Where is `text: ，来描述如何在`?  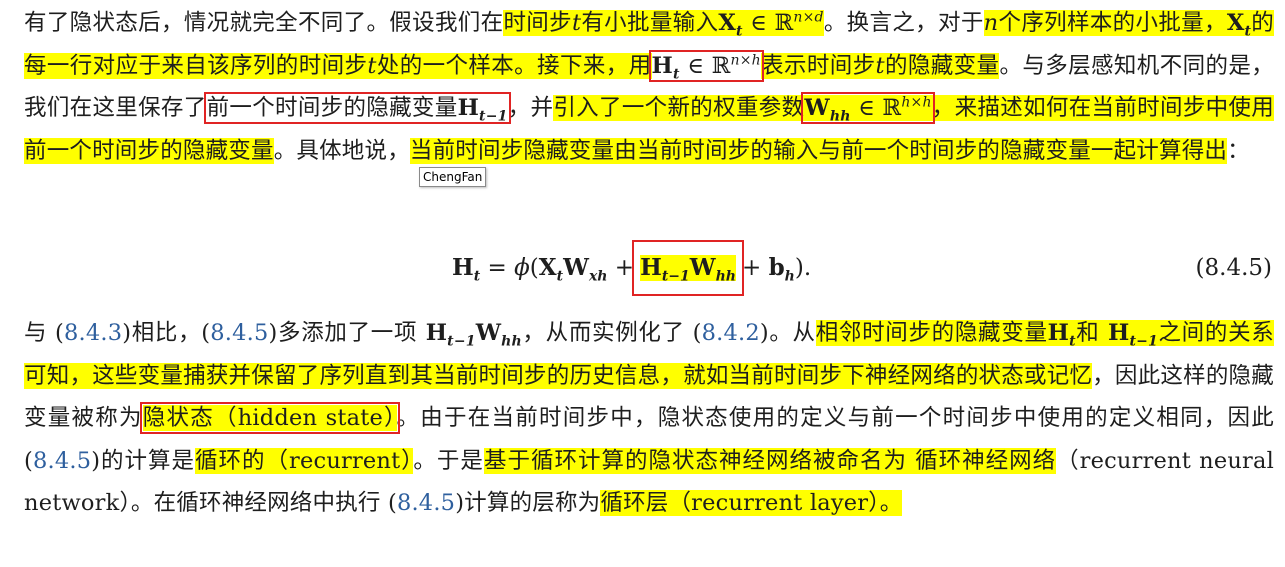
text: ，来描述如何在 is located at coordinates (1011, 108).